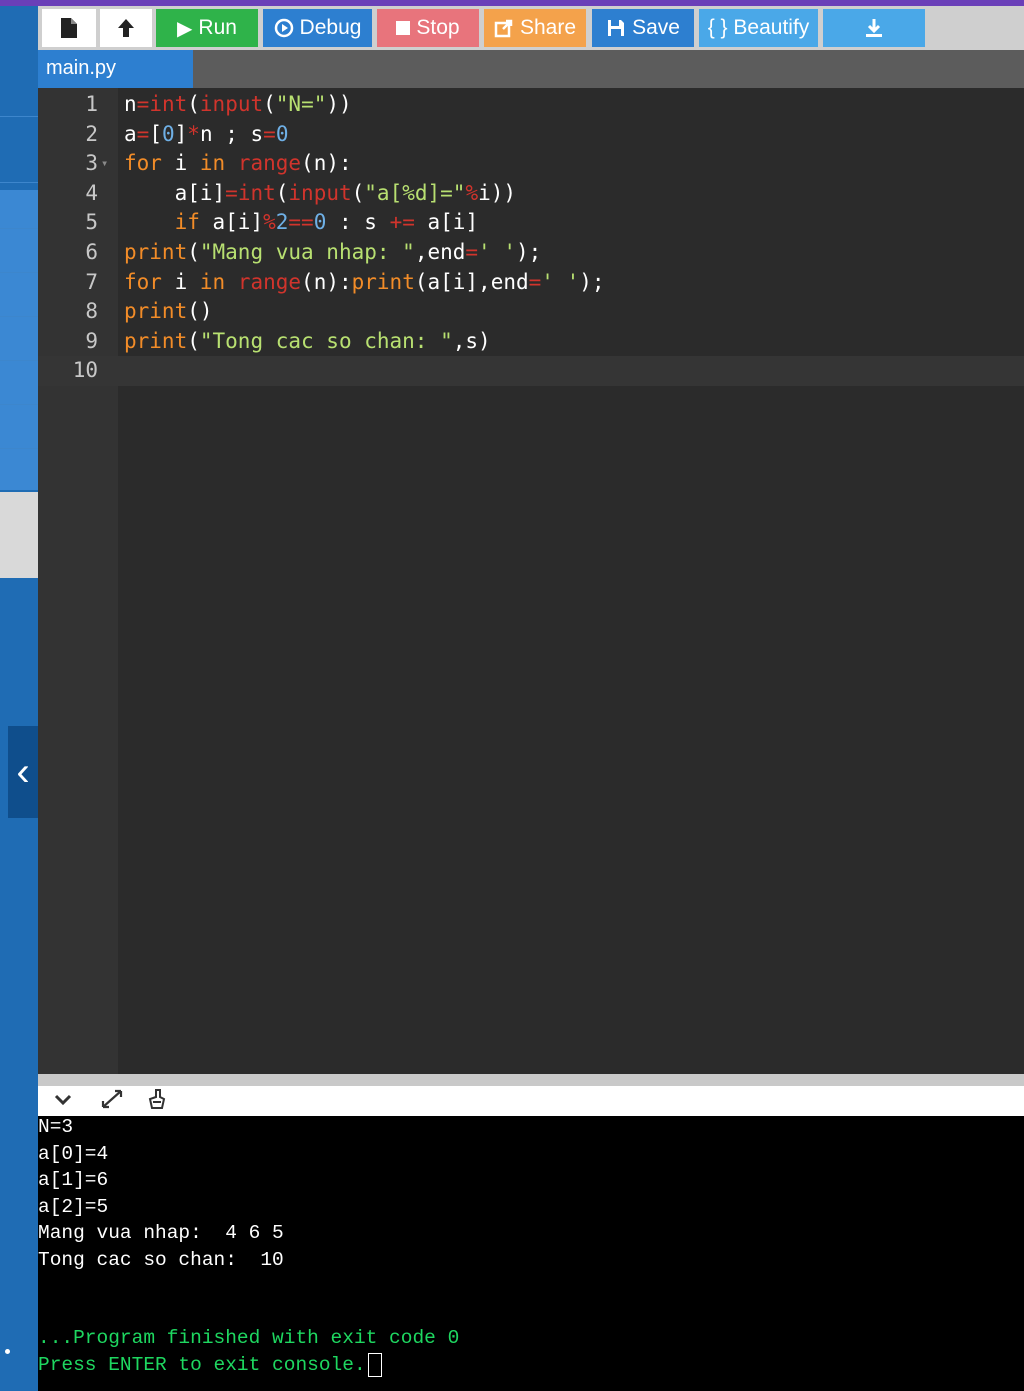 The image size is (1024, 1391). Describe the element at coordinates (531, 223) in the screenshot. I see `code-line: 5 if a[i]%2==0 : s += a[i]` at that location.